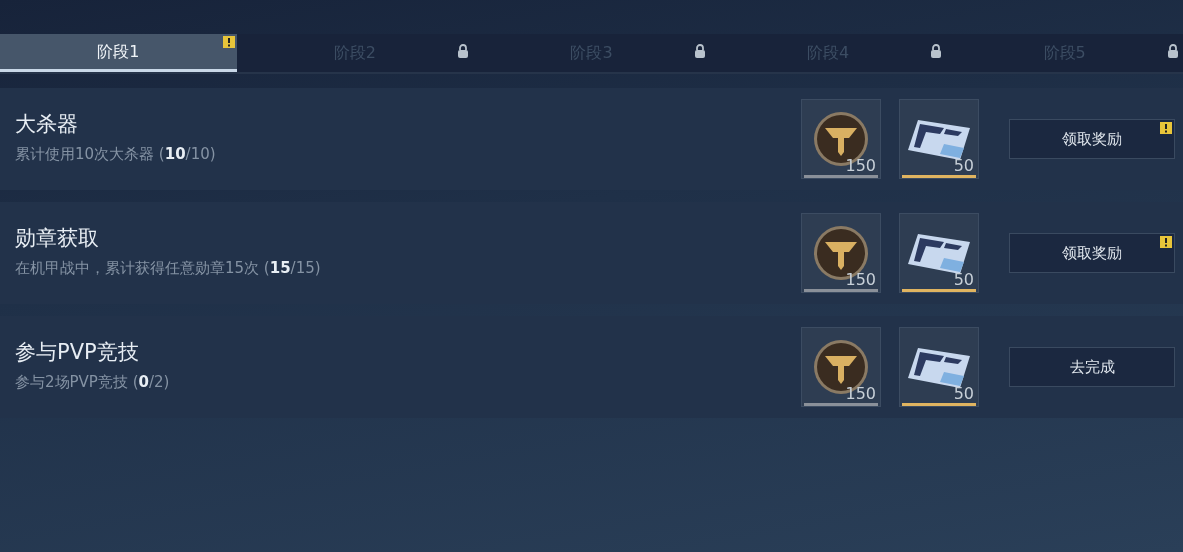  I want to click on task-description: 累计使用10次大杀器 (10/10), so click(115, 155).